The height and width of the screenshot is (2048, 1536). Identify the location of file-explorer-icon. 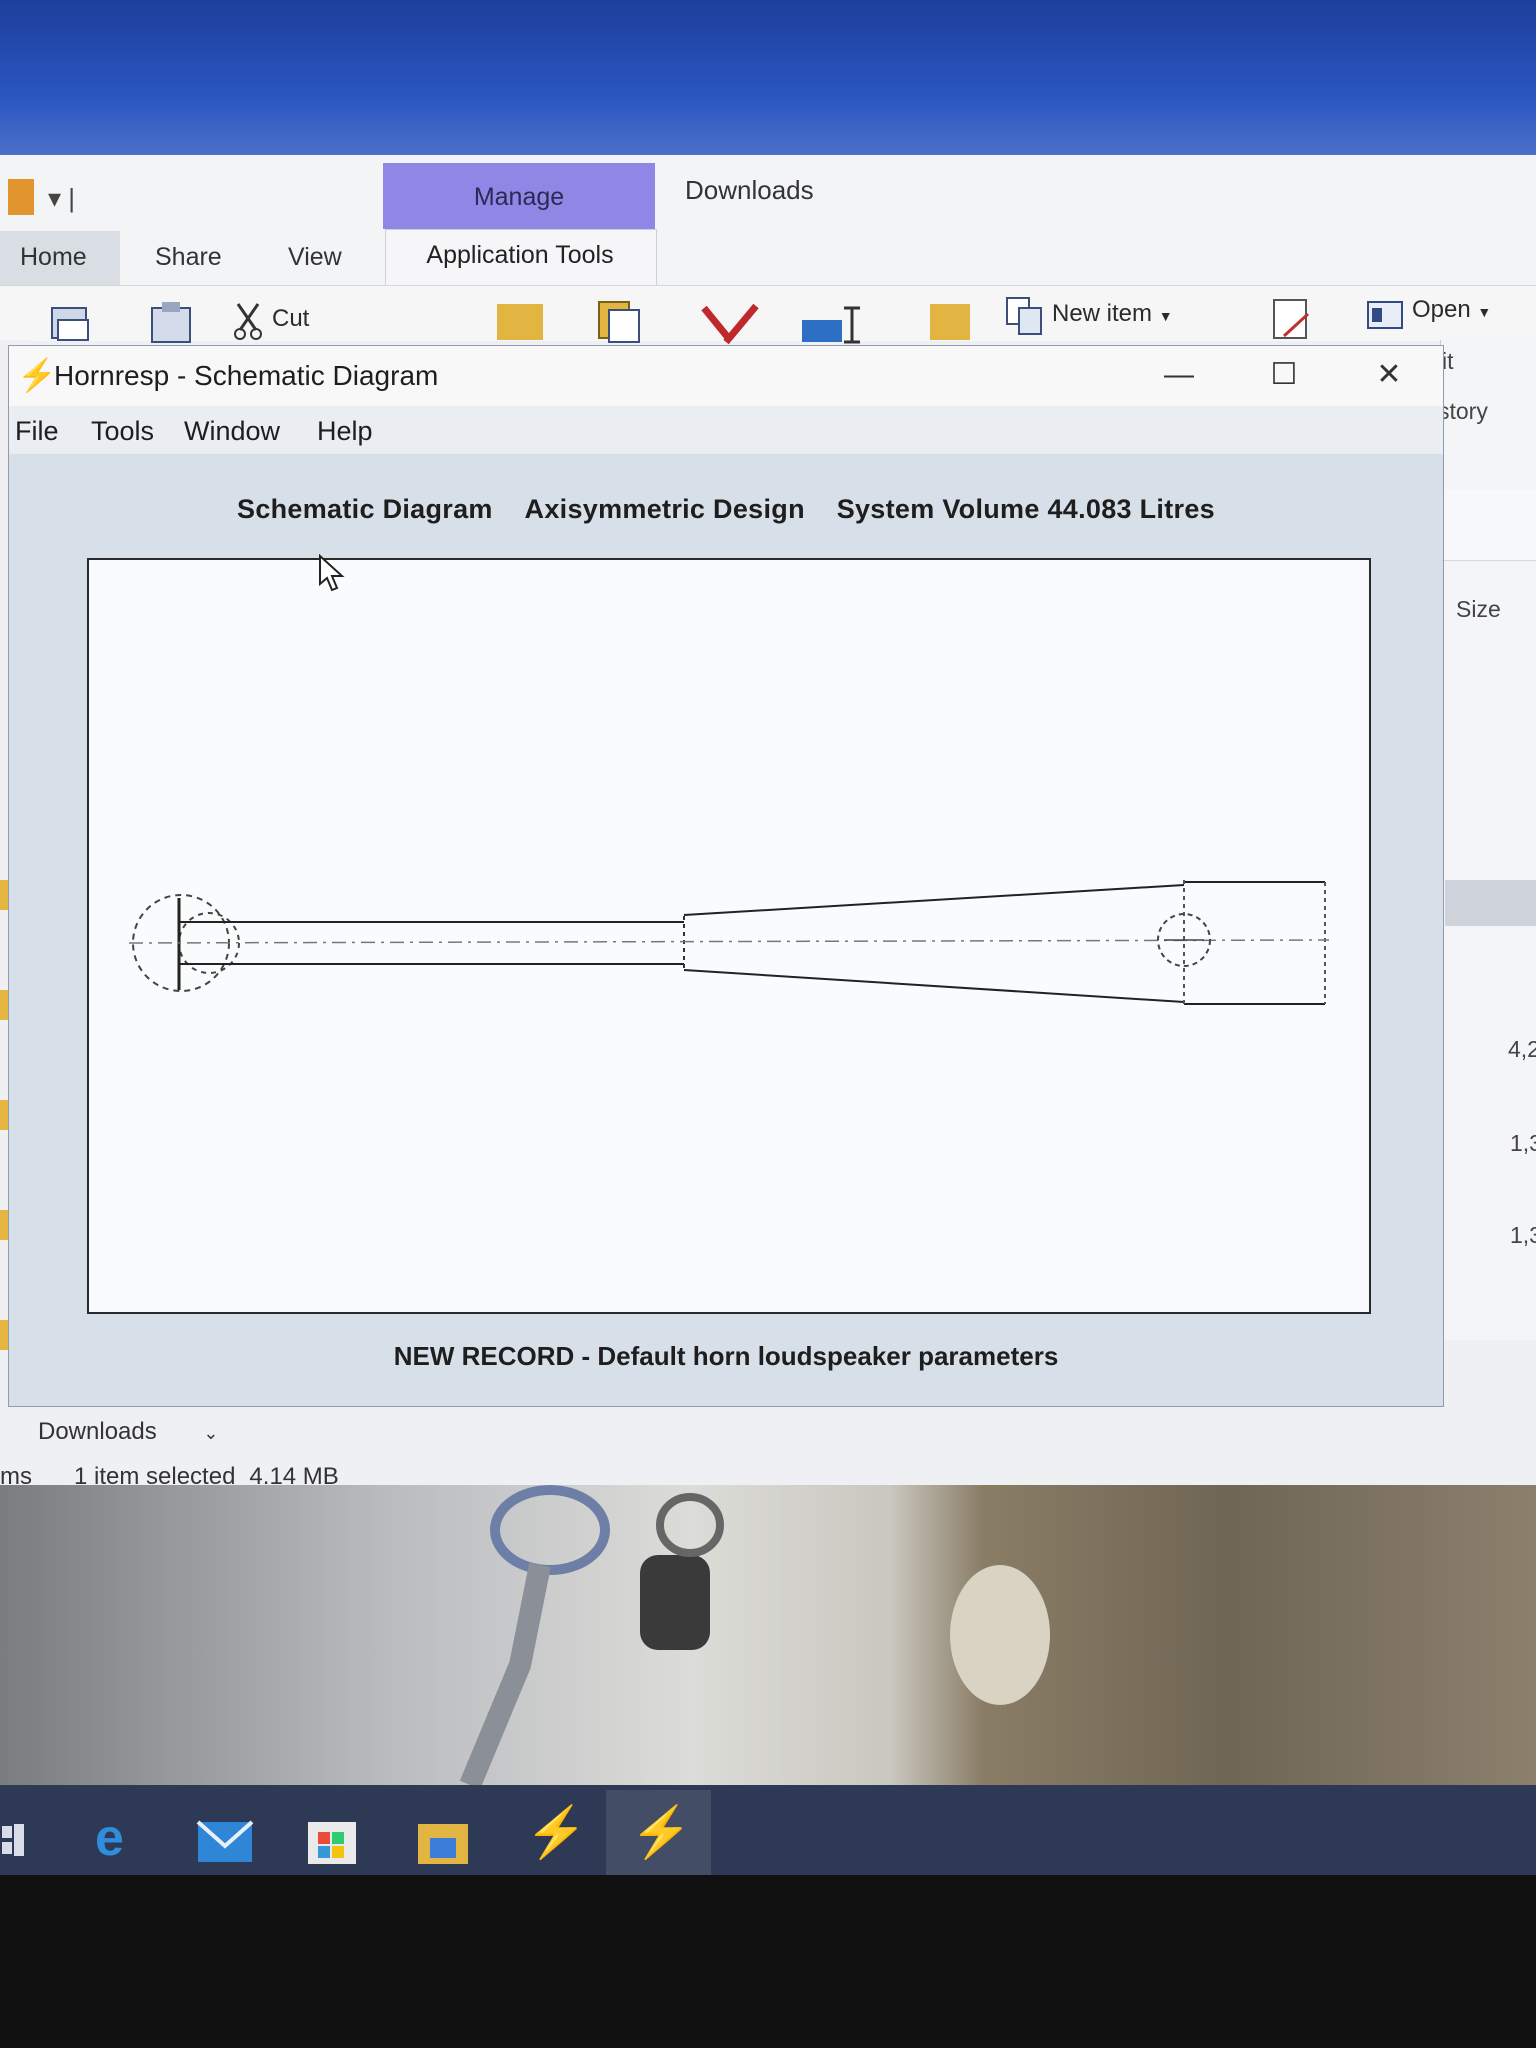
(445, 1842).